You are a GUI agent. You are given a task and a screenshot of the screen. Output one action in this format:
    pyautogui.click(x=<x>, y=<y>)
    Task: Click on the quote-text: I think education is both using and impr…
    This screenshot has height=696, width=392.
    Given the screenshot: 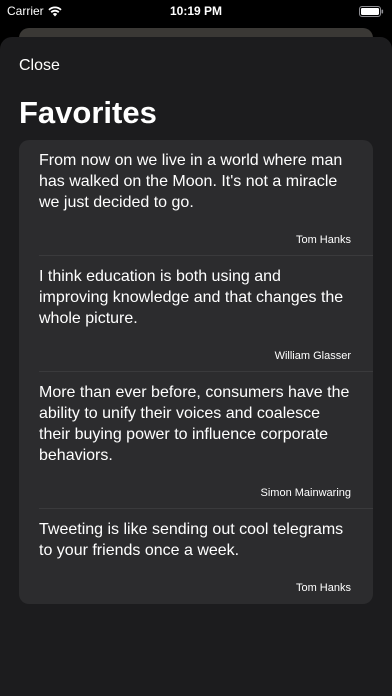 What is the action you would take?
    pyautogui.click(x=191, y=297)
    